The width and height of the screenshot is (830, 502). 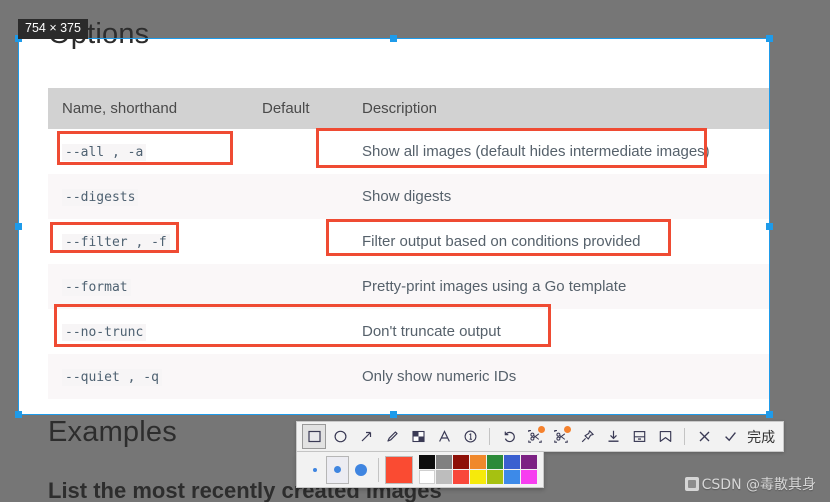 I want to click on arrow-tool, so click(x=366, y=436).